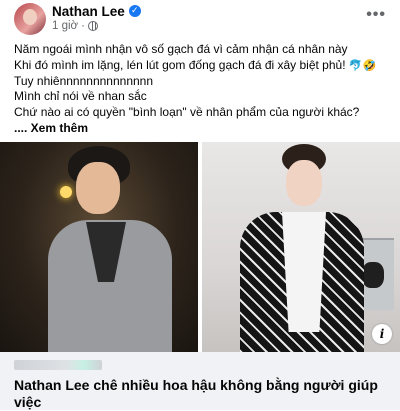 This screenshot has width=400, height=411. I want to click on info-icon: i, so click(382, 334).